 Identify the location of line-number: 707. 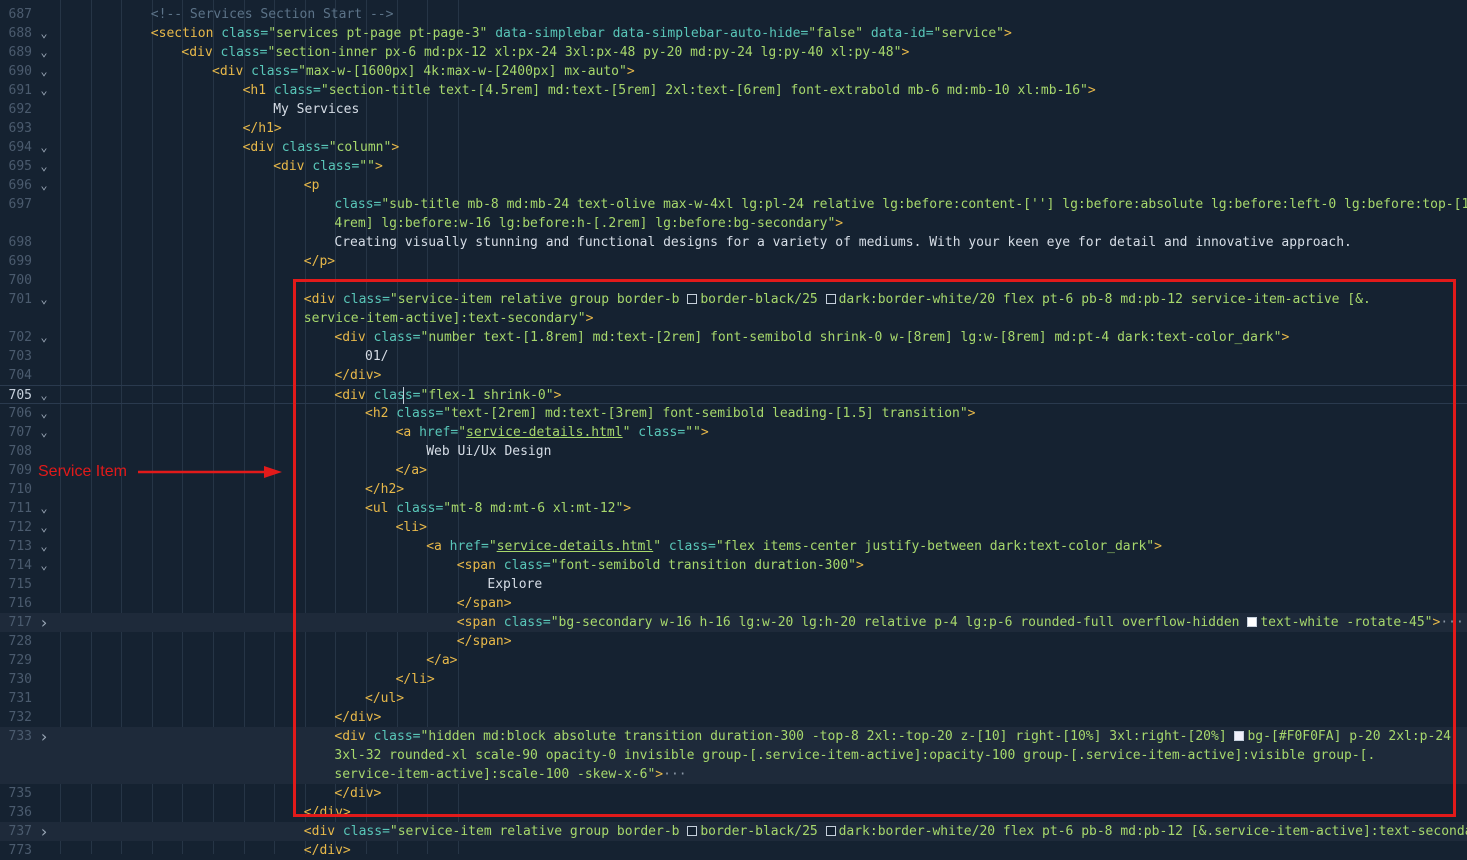
(20, 432).